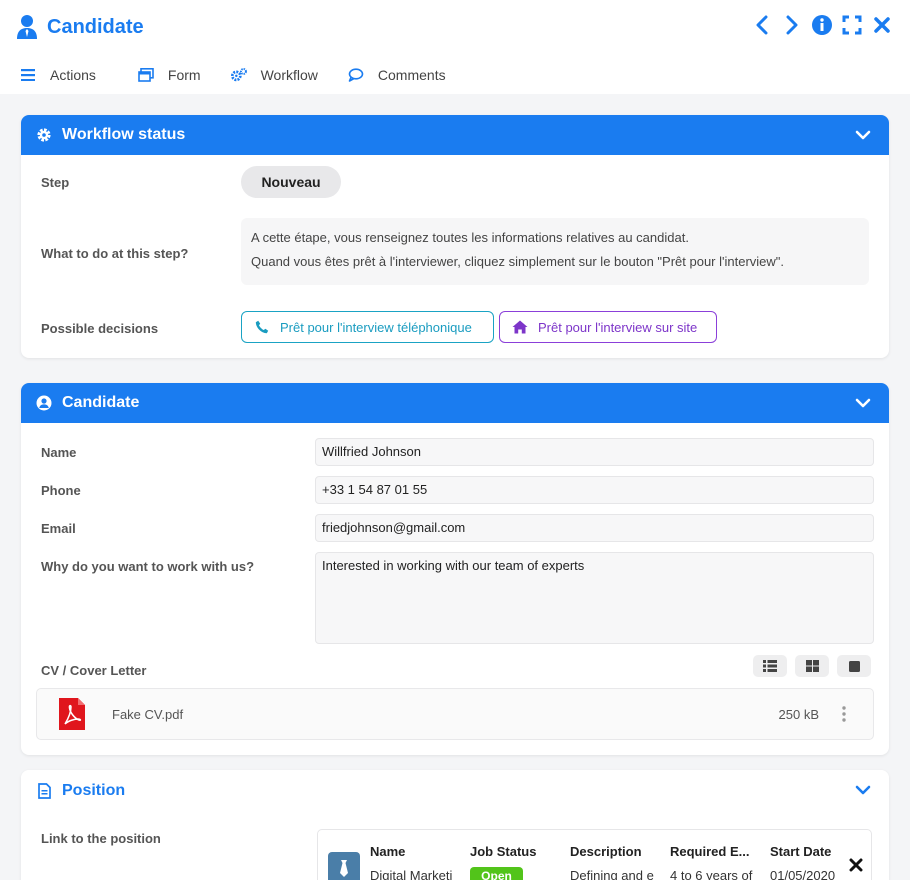  What do you see at coordinates (594, 490) in the screenshot?
I see `phone-field: +33 1 54 87 01 55` at bounding box center [594, 490].